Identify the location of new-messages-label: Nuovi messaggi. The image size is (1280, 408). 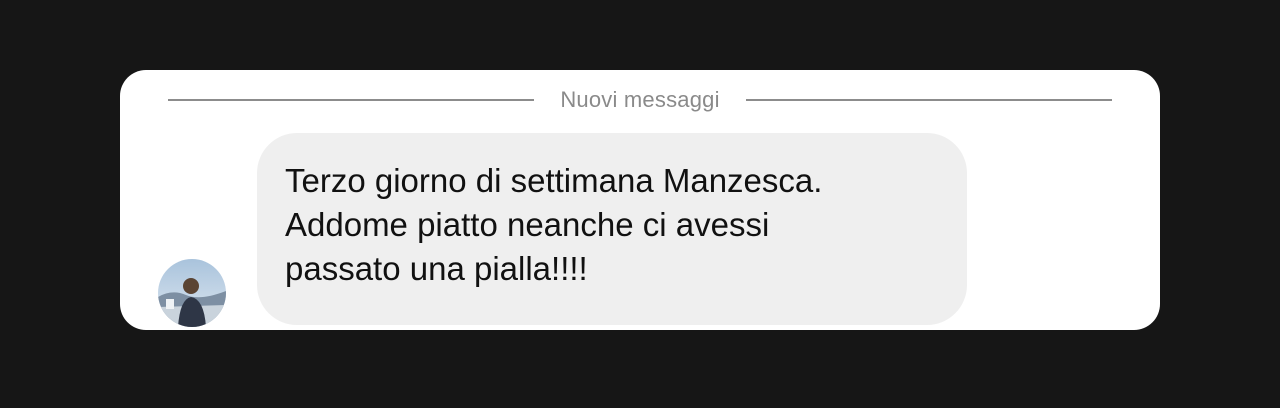
(640, 99).